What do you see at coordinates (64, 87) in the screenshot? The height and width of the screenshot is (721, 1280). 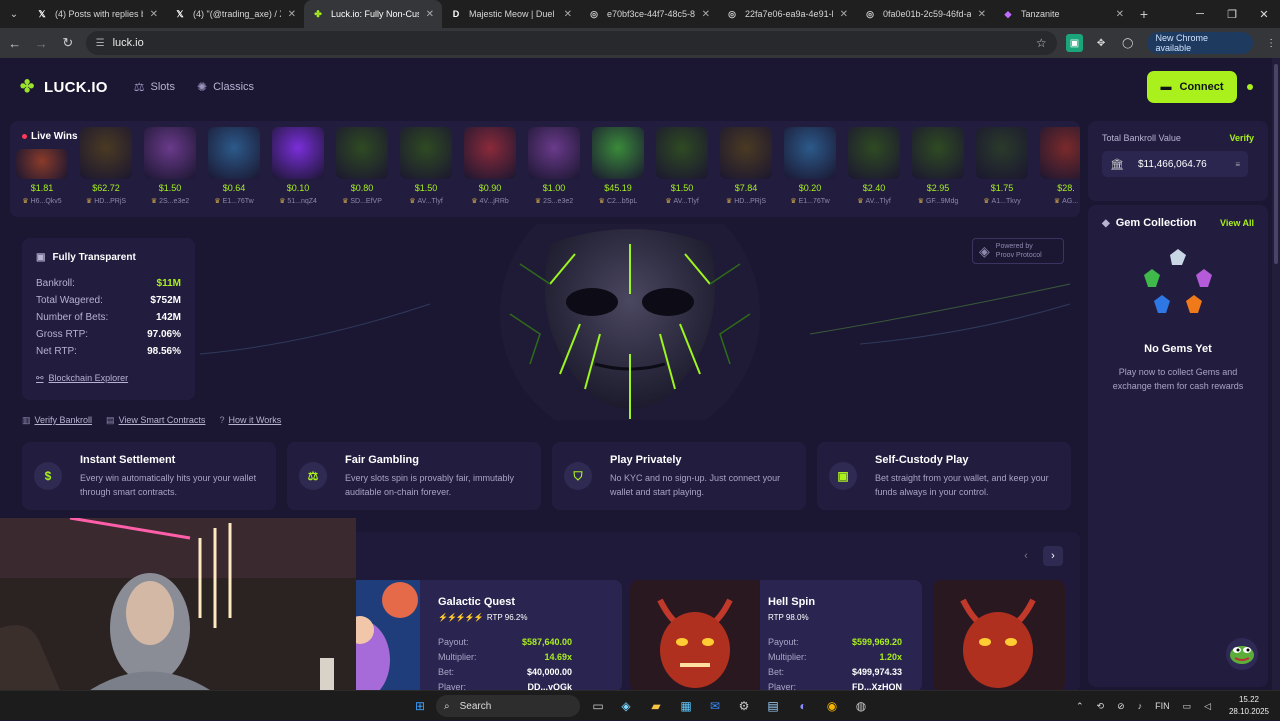 I see `luck-io-logo: ✤ LUCK.IO` at bounding box center [64, 87].